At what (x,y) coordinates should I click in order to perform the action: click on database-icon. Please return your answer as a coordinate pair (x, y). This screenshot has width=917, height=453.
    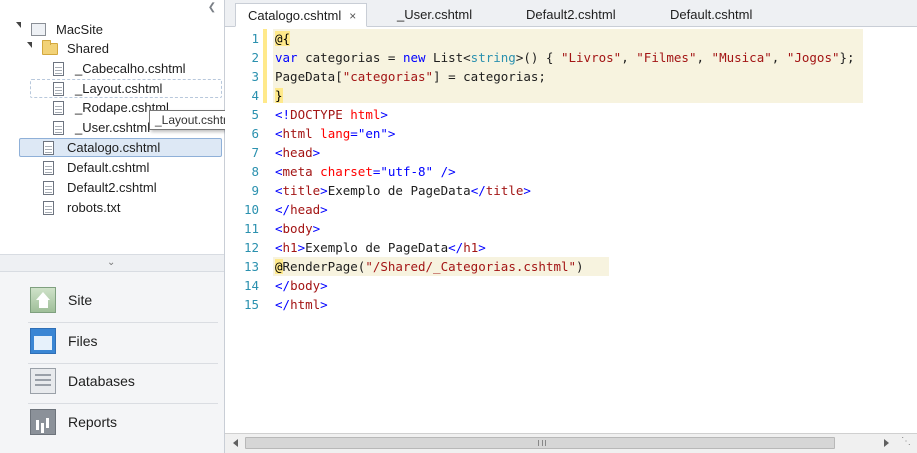
    Looking at the image, I should click on (43, 381).